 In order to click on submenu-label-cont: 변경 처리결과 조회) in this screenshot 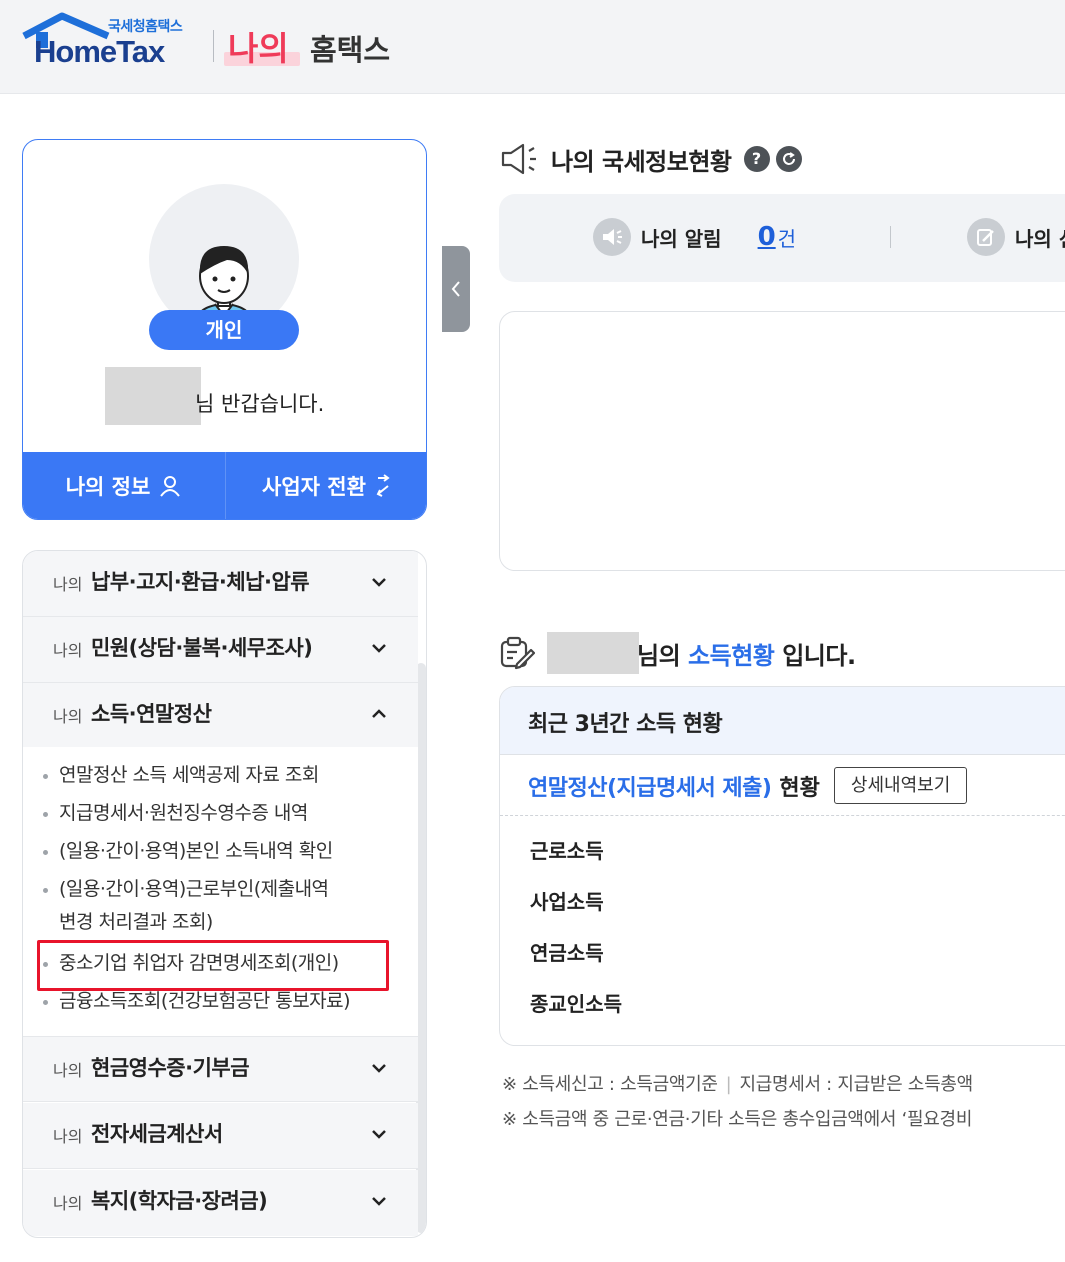, I will do `click(136, 922)`.